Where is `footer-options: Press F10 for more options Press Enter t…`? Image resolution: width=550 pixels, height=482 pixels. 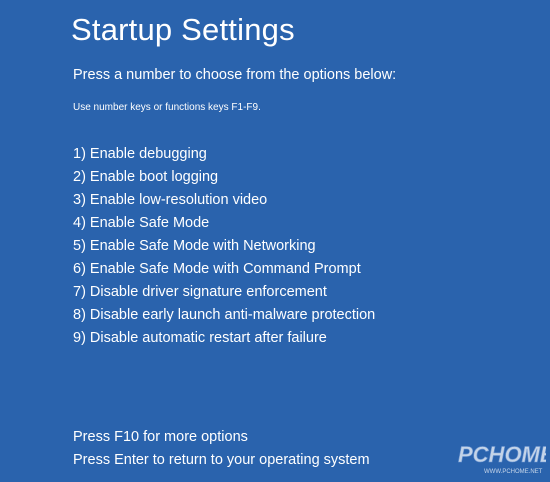 footer-options: Press F10 for more options Press Enter t… is located at coordinates (221, 449).